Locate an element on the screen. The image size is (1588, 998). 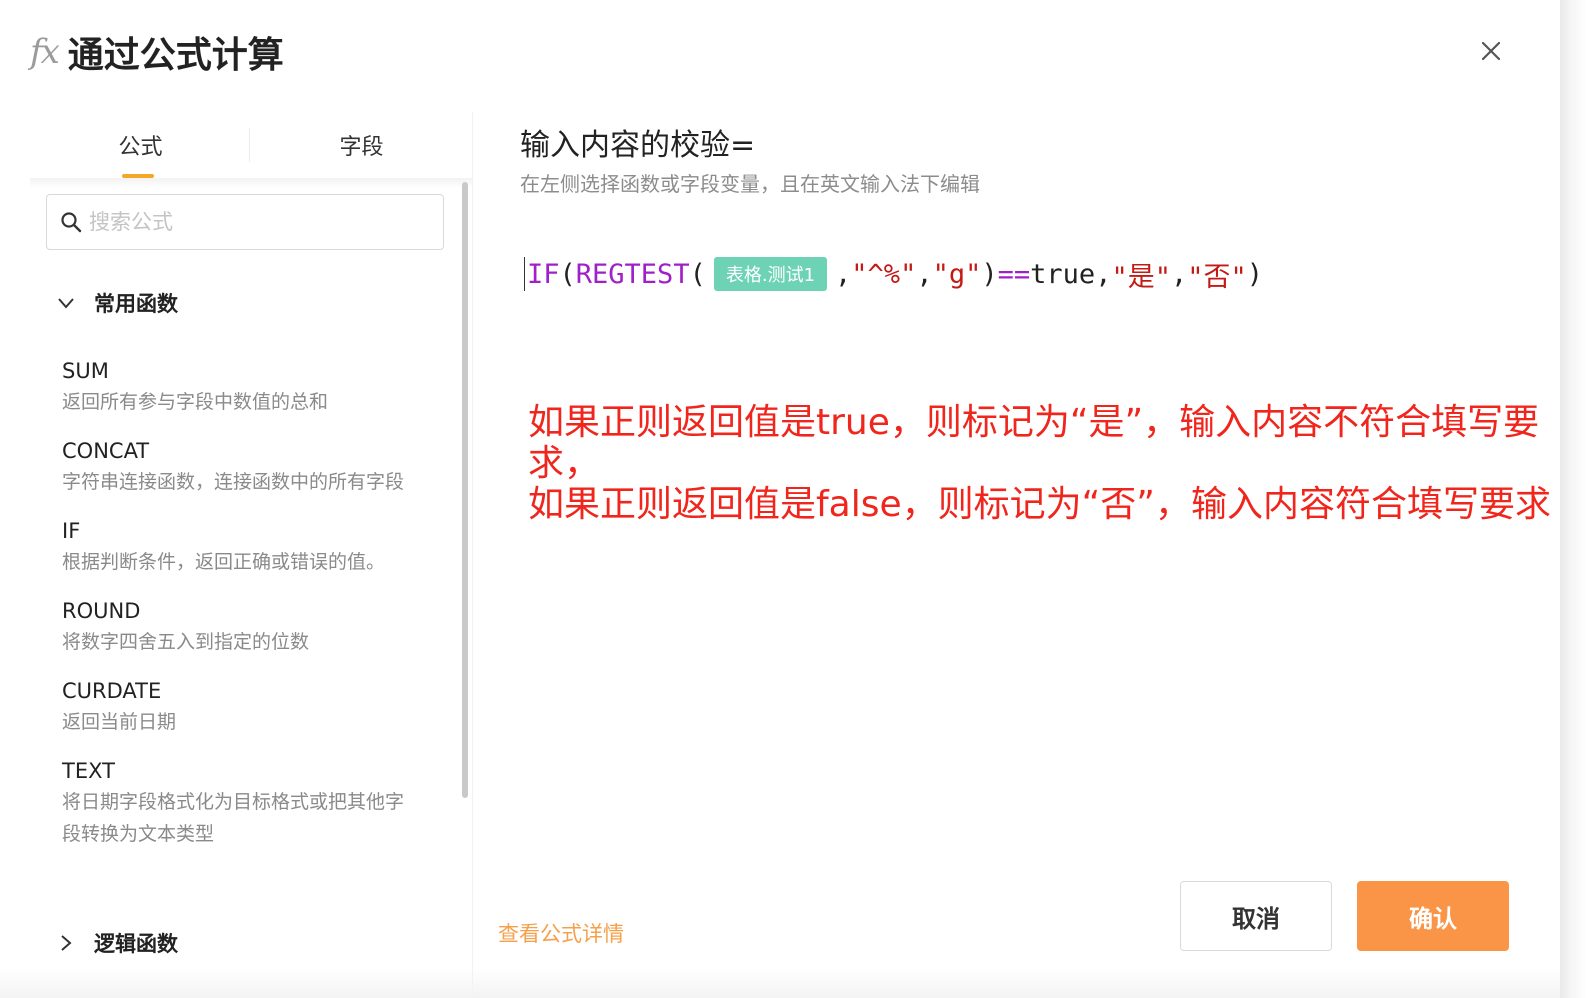
text-cursor is located at coordinates (524, 274).